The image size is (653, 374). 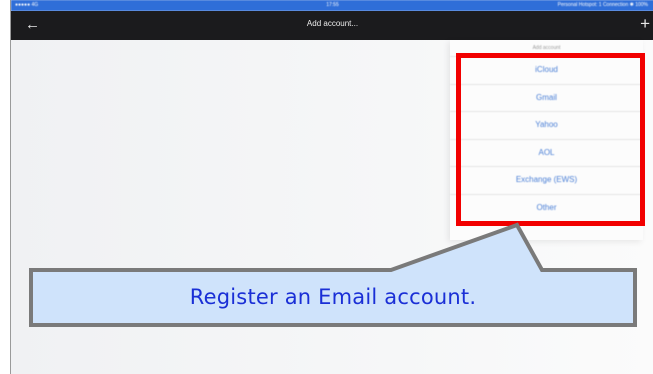 I want to click on popover-header: Add account, so click(x=546, y=48).